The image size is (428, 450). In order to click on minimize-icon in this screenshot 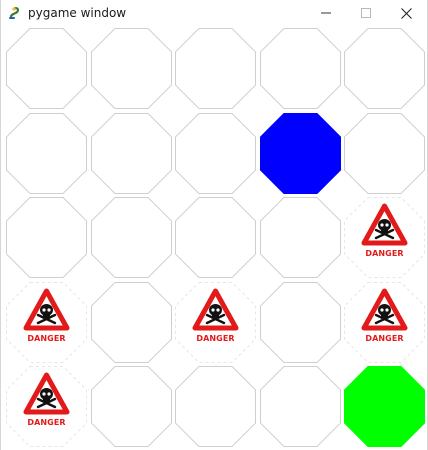, I will do `click(326, 13)`.